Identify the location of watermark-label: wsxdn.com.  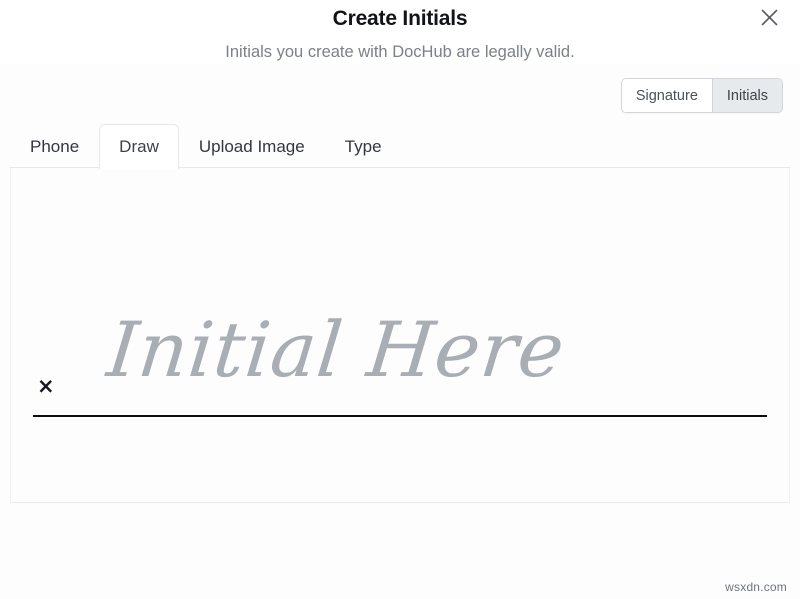
(756, 587).